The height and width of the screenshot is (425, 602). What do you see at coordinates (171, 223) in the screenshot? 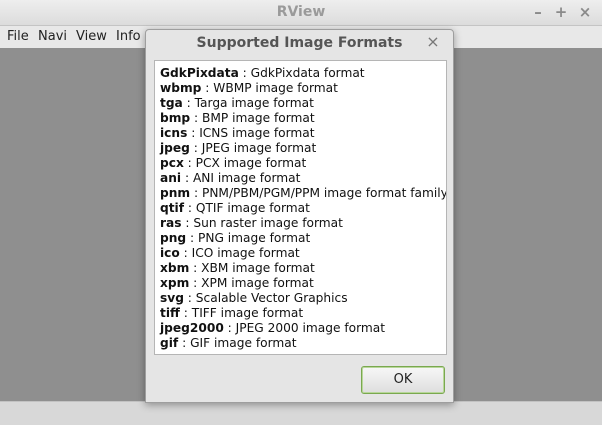
I see `format-name: ras` at bounding box center [171, 223].